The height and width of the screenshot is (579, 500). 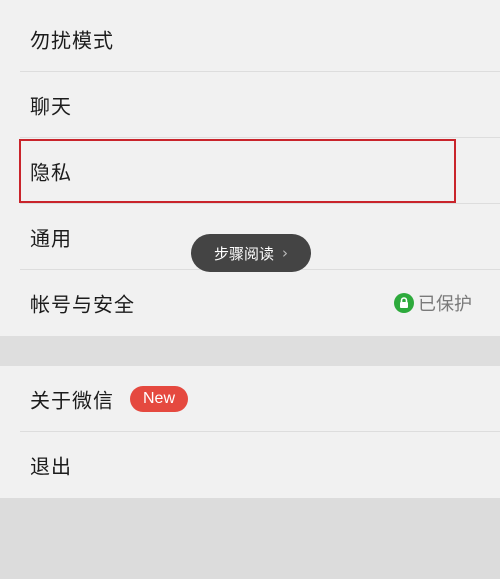 I want to click on toast-label: 步骤阅读, so click(x=243, y=253).